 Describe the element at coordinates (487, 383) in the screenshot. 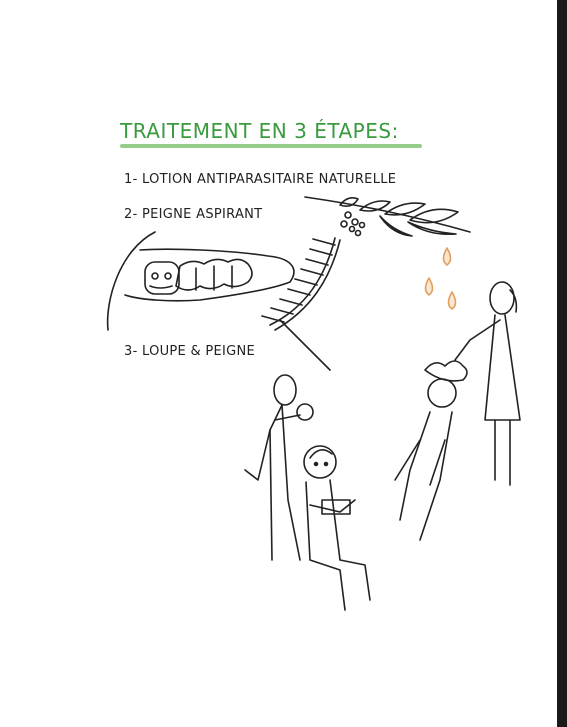

I see `stick-figure-adult` at that location.